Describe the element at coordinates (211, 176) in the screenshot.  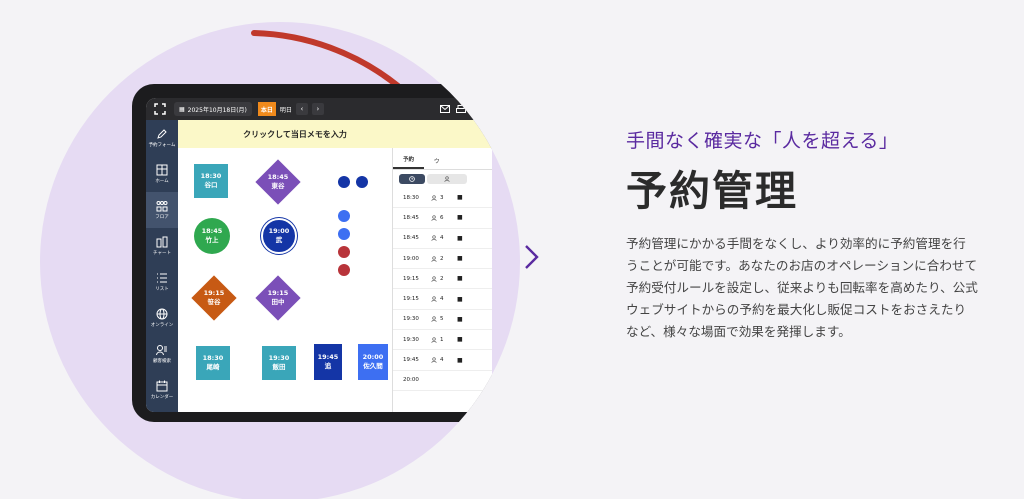
I see `table-time: 18:30` at that location.